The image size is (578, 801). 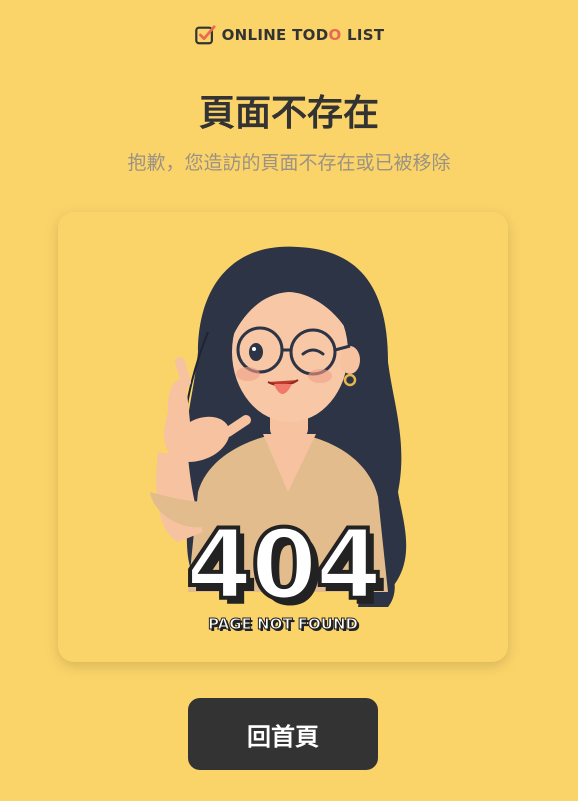 I want to click on brand-logo: ONLINE TODO LIST, so click(x=289, y=35).